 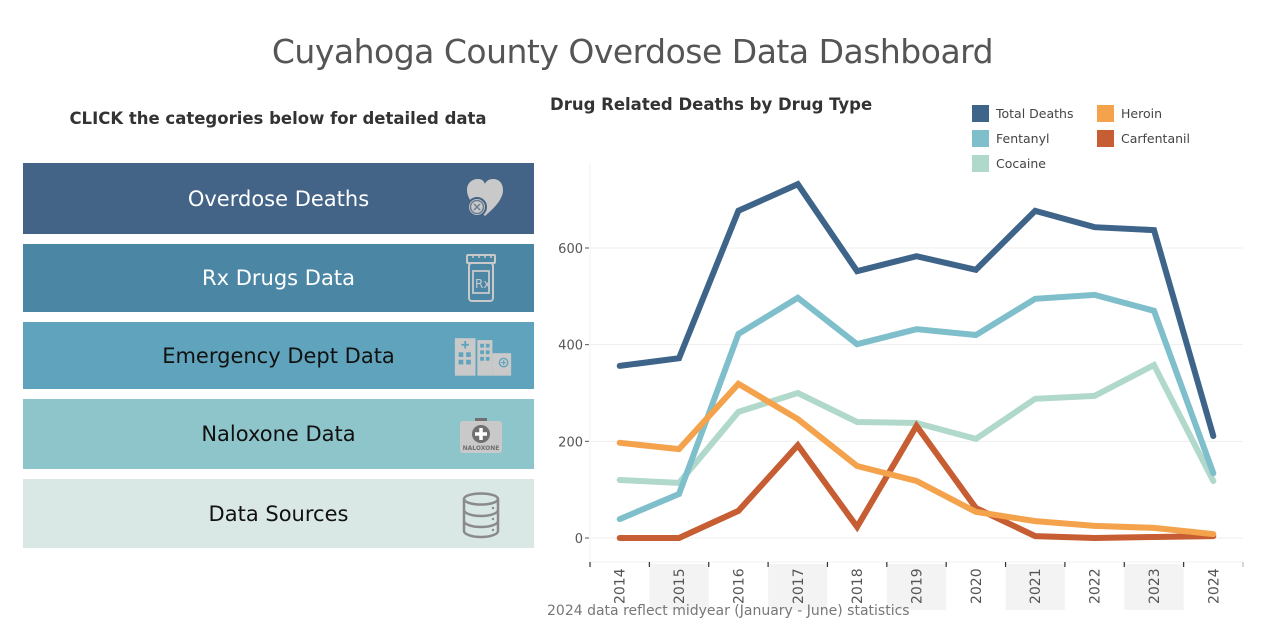 I want to click on x-tick-label: 2020, so click(x=977, y=586).